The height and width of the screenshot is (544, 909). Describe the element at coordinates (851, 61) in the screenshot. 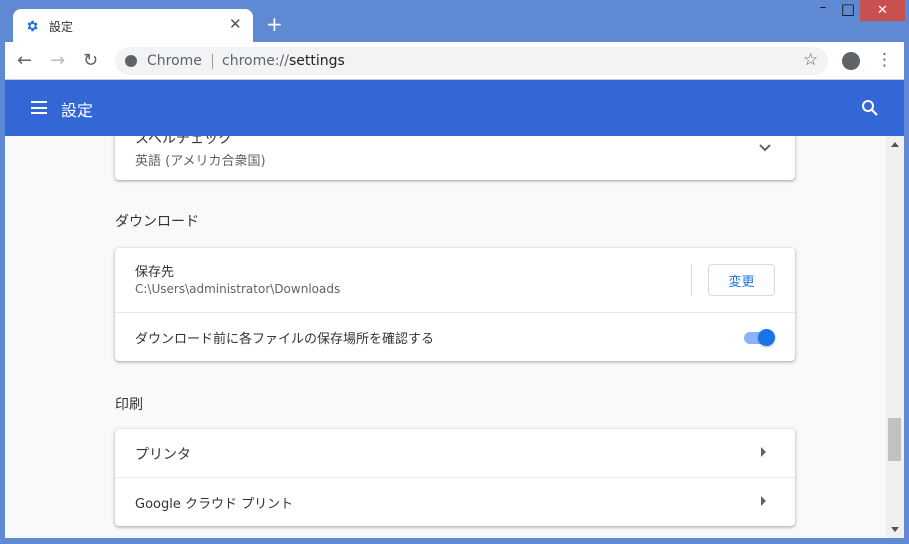

I see `profile-avatar-icon` at that location.